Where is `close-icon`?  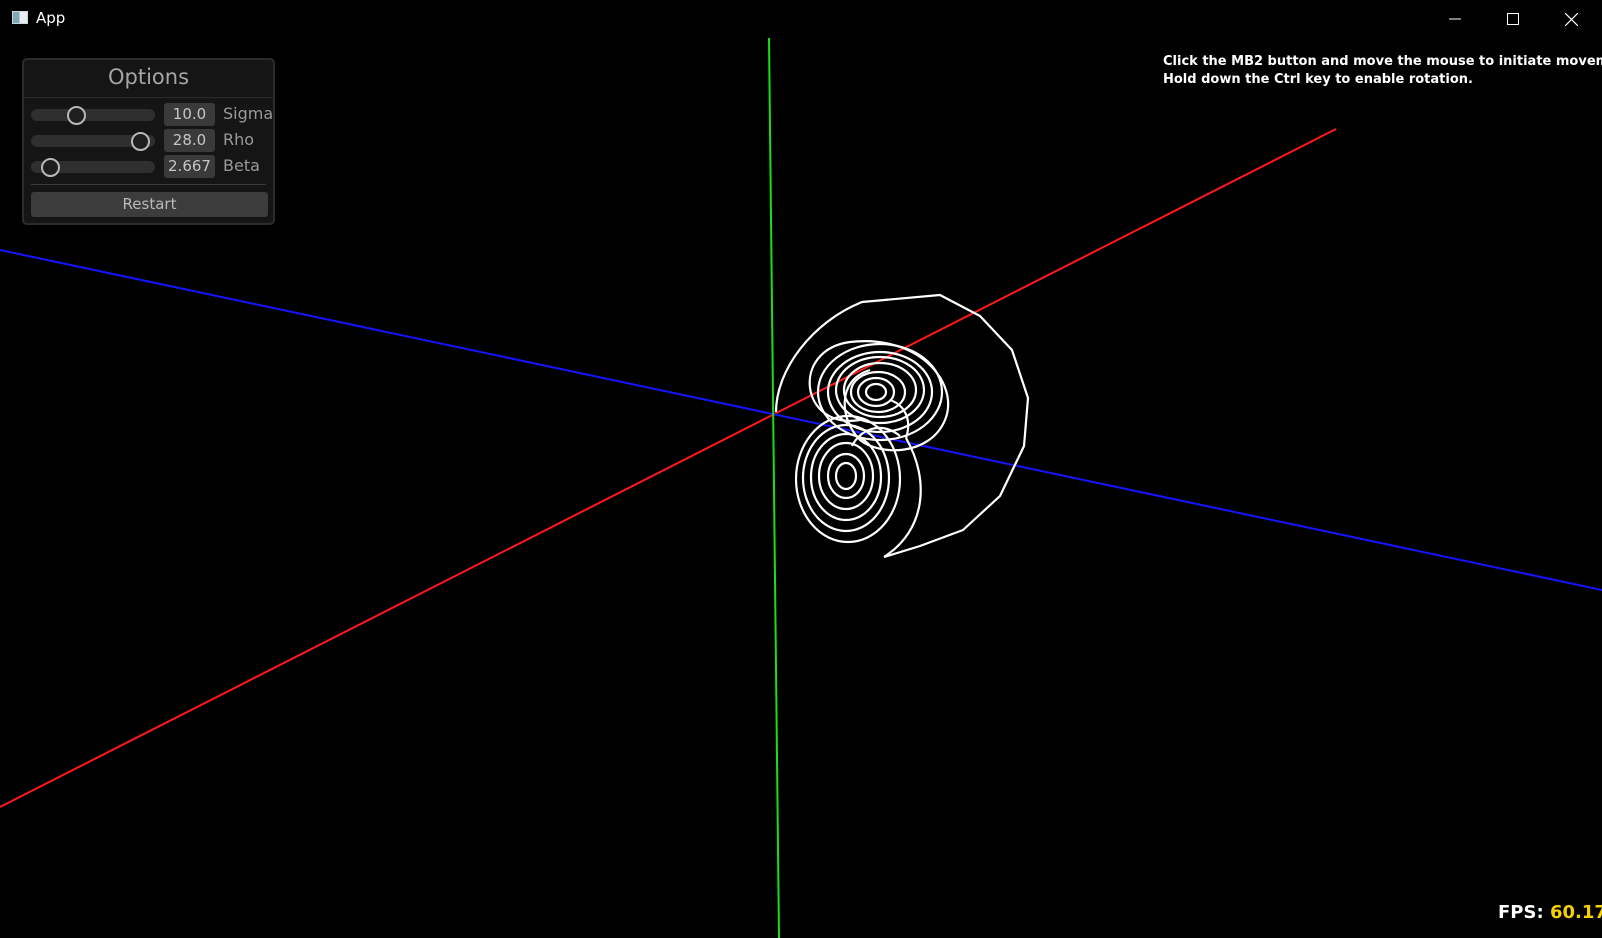
close-icon is located at coordinates (1571, 19).